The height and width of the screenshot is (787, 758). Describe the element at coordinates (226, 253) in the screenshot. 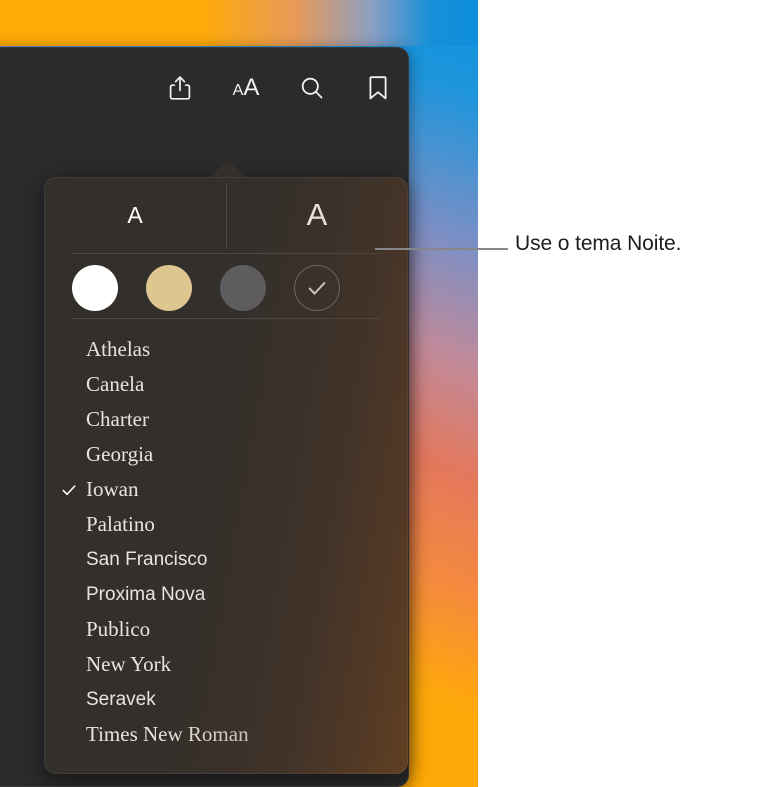

I see `divider-above-themes` at that location.